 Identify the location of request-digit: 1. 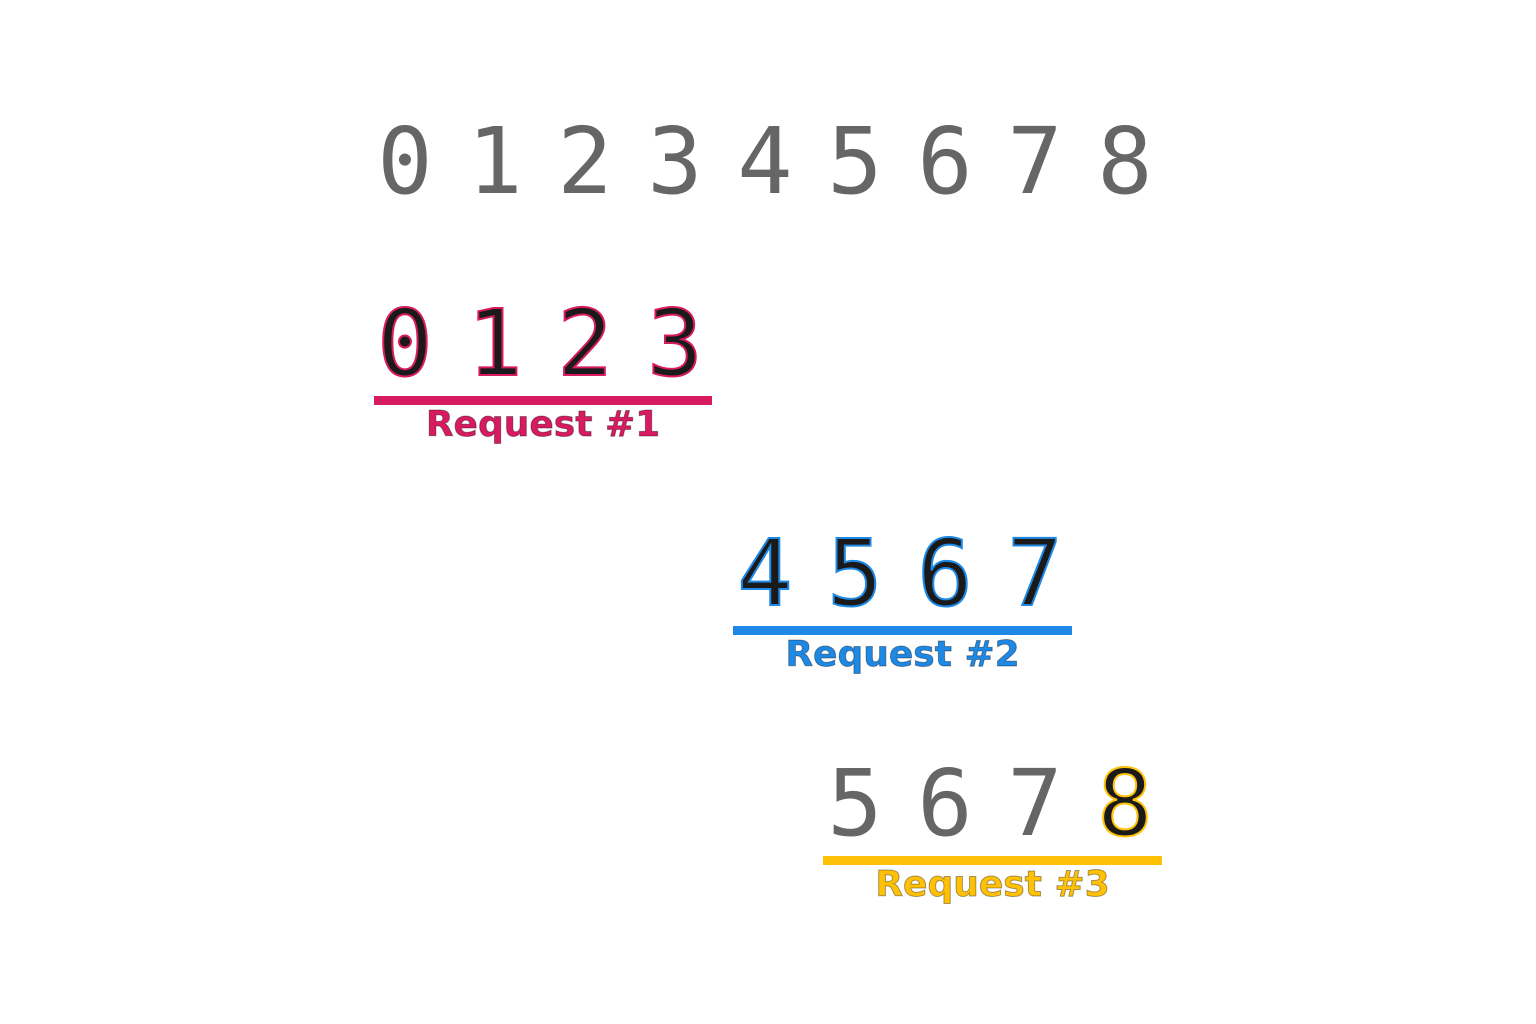
(494, 343).